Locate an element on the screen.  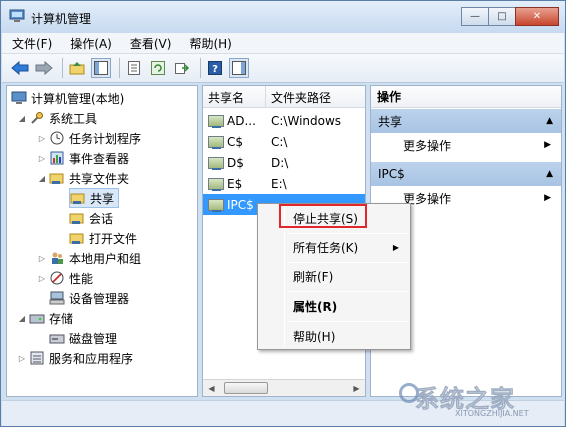
context-menu: 停止共享(S) 所有任务(K) ▶ 刷新(F) 属性(R) 帮助(H) is located at coordinates (334, 276).